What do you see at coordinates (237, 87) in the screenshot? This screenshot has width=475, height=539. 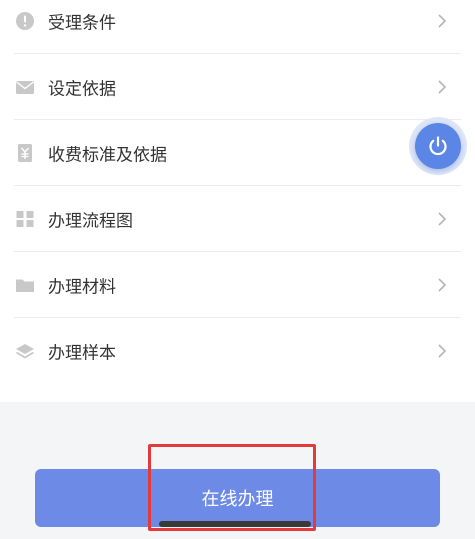 I see `list-item-basis: 设定依据` at bounding box center [237, 87].